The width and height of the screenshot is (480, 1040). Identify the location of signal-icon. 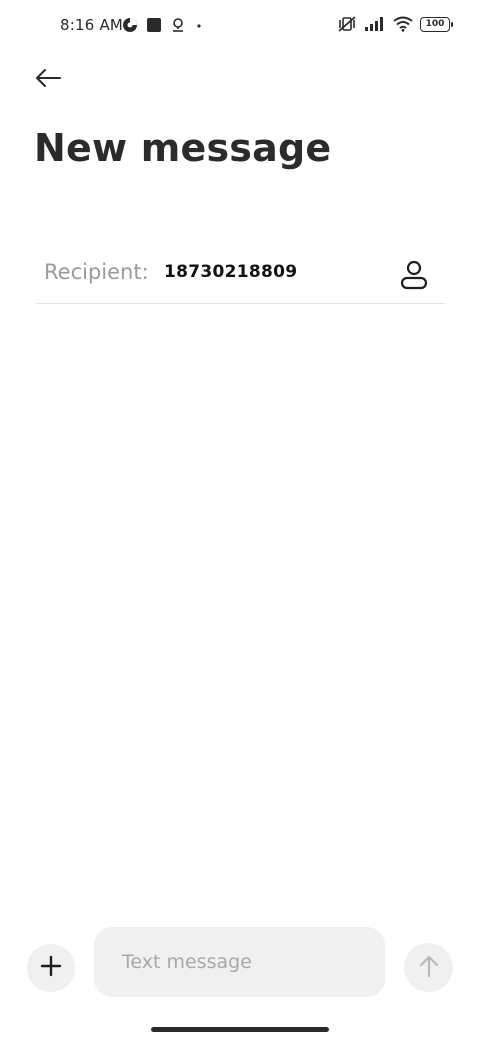
(375, 24).